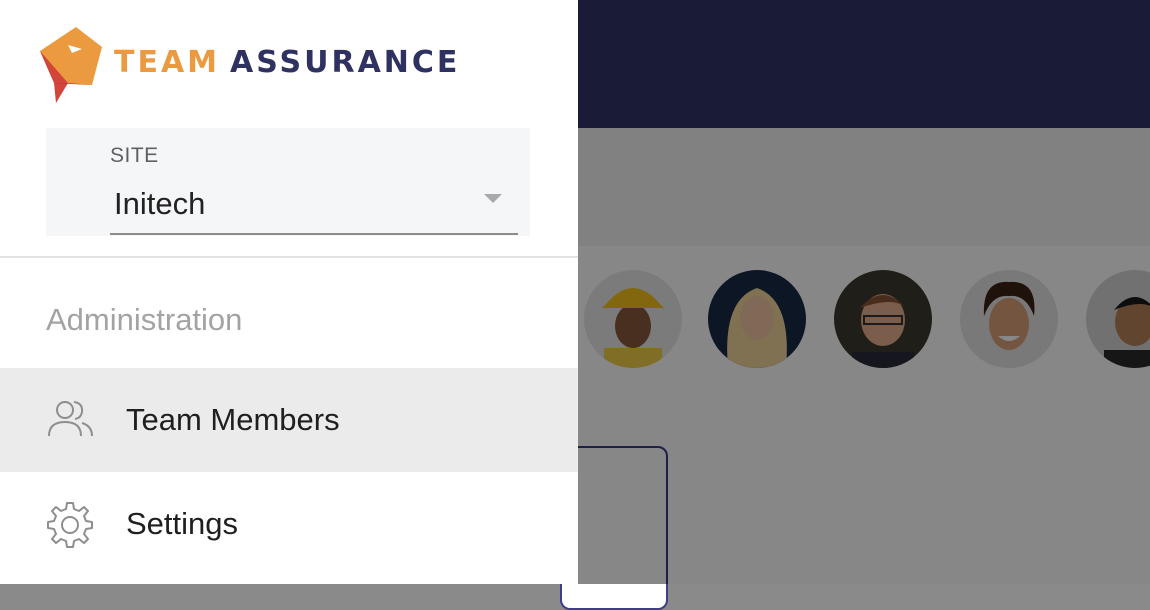 Image resolution: width=1150 pixels, height=610 pixels. What do you see at coordinates (182, 523) in the screenshot?
I see `nav-item-label: Settings` at bounding box center [182, 523].